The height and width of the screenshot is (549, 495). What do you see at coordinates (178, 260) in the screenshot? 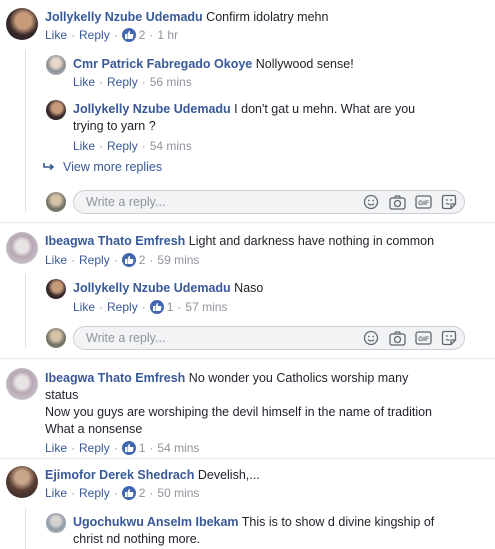
I see `timestamp: 59 mins` at bounding box center [178, 260].